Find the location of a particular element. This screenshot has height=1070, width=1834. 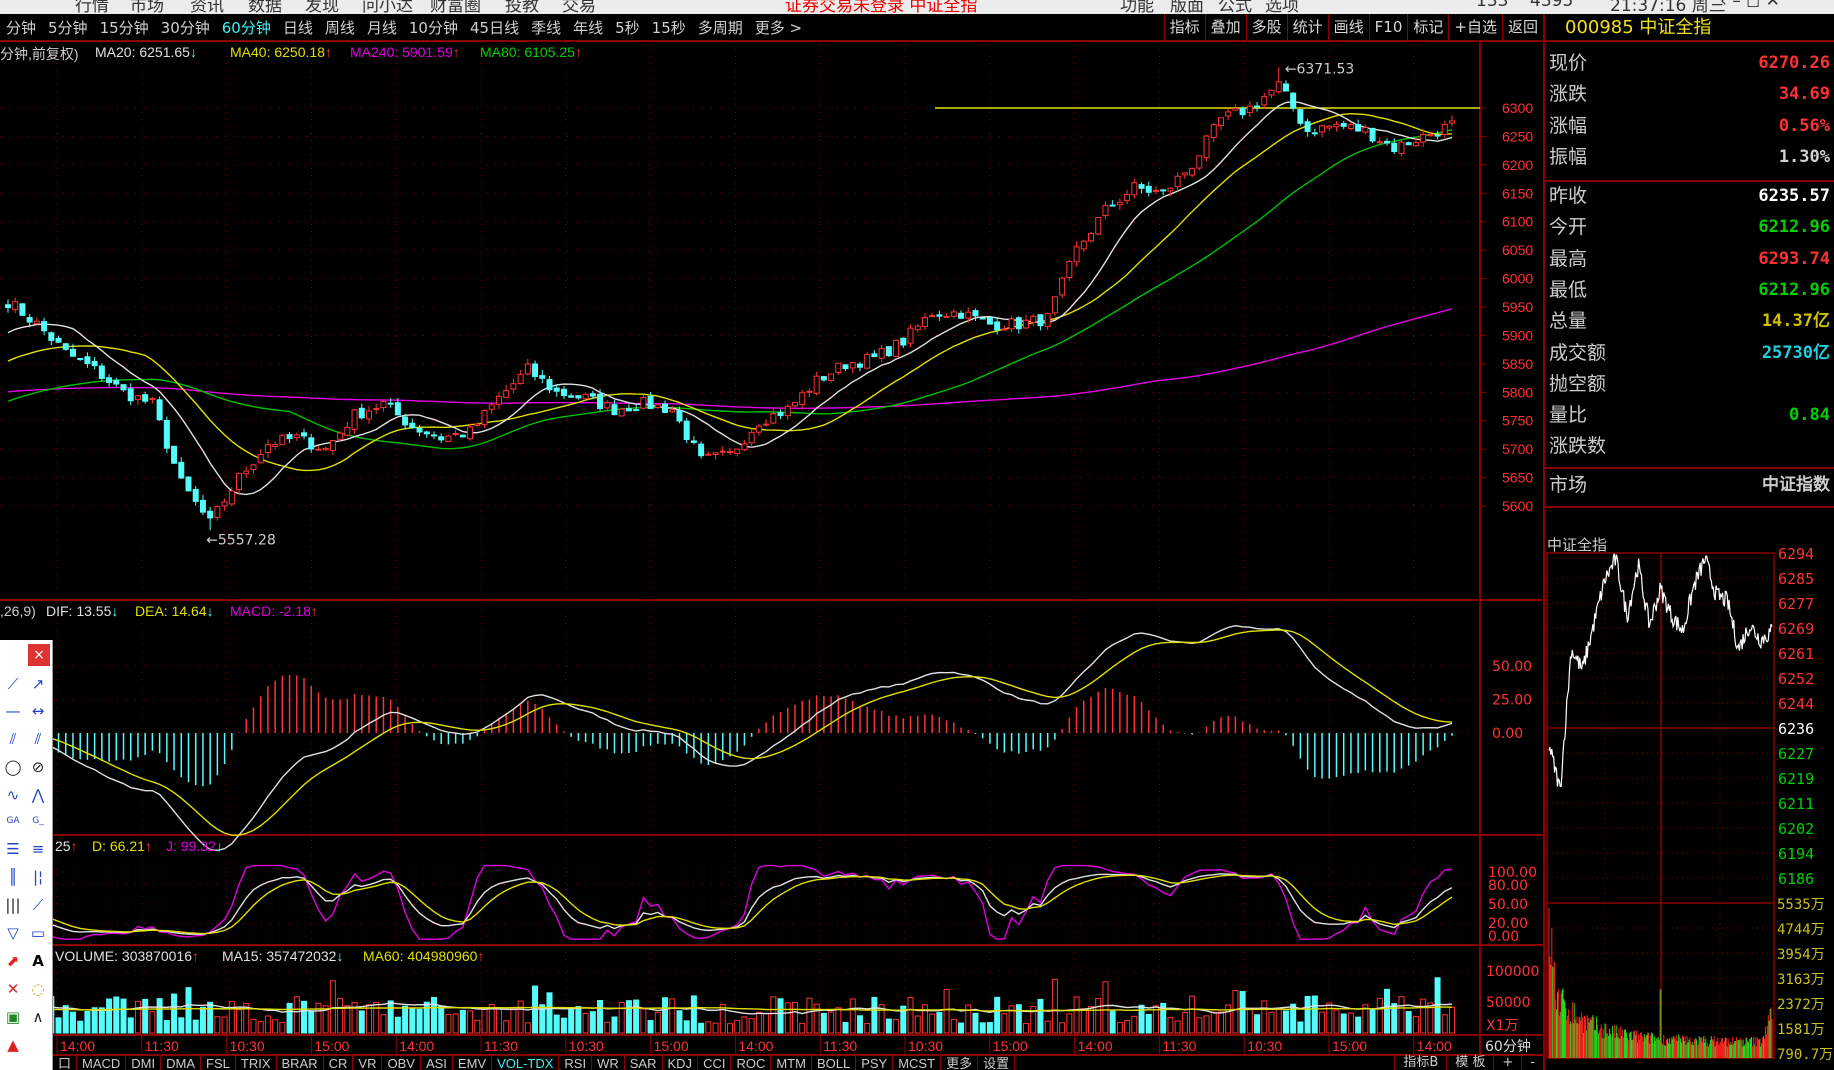

bottom-button: 模 板 is located at coordinates (1469, 1062).